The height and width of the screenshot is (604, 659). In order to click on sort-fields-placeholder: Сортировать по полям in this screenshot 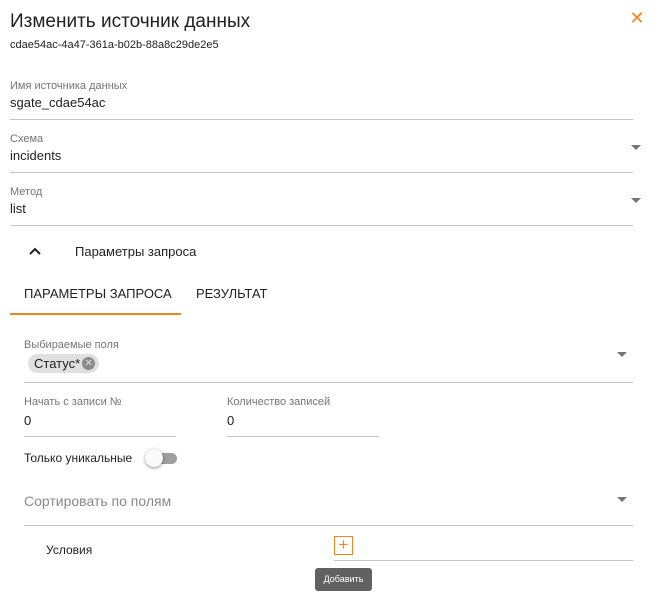, I will do `click(98, 501)`.